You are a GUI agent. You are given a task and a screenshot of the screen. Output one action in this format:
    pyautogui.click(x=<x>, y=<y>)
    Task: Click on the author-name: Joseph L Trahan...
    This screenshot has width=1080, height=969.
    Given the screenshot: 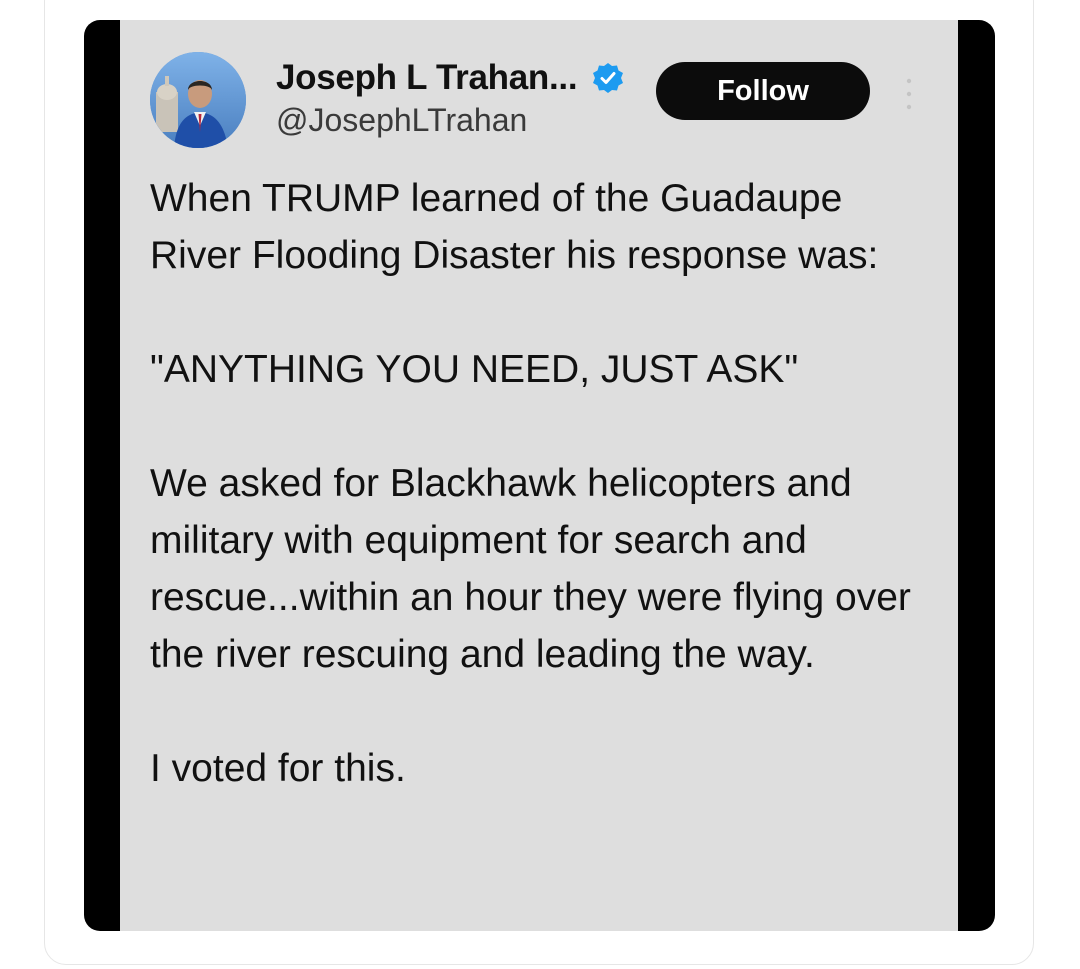 What is the action you would take?
    pyautogui.click(x=427, y=78)
    